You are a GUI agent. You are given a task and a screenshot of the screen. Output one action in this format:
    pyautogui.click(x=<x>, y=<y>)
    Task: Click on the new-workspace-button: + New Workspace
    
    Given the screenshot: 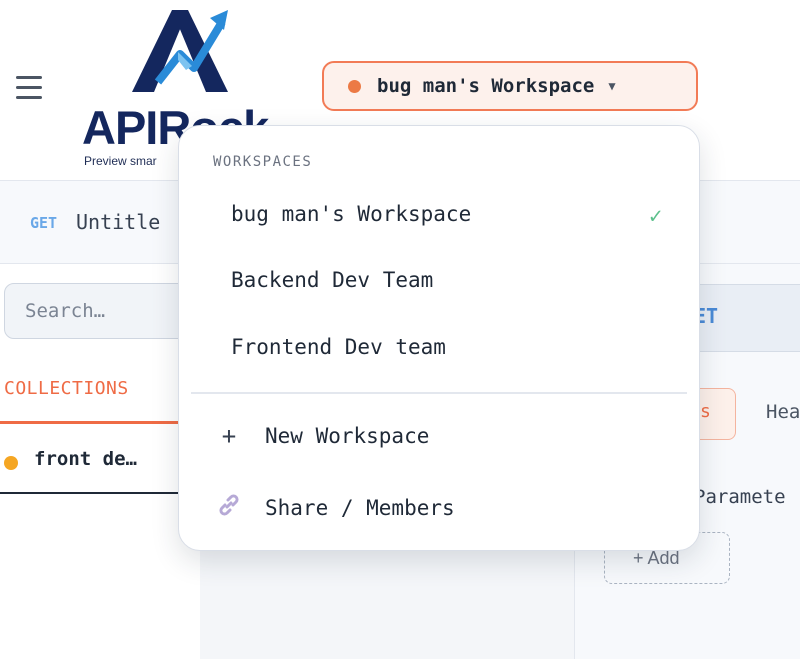 What is the action you would take?
    pyautogui.click(x=322, y=436)
    